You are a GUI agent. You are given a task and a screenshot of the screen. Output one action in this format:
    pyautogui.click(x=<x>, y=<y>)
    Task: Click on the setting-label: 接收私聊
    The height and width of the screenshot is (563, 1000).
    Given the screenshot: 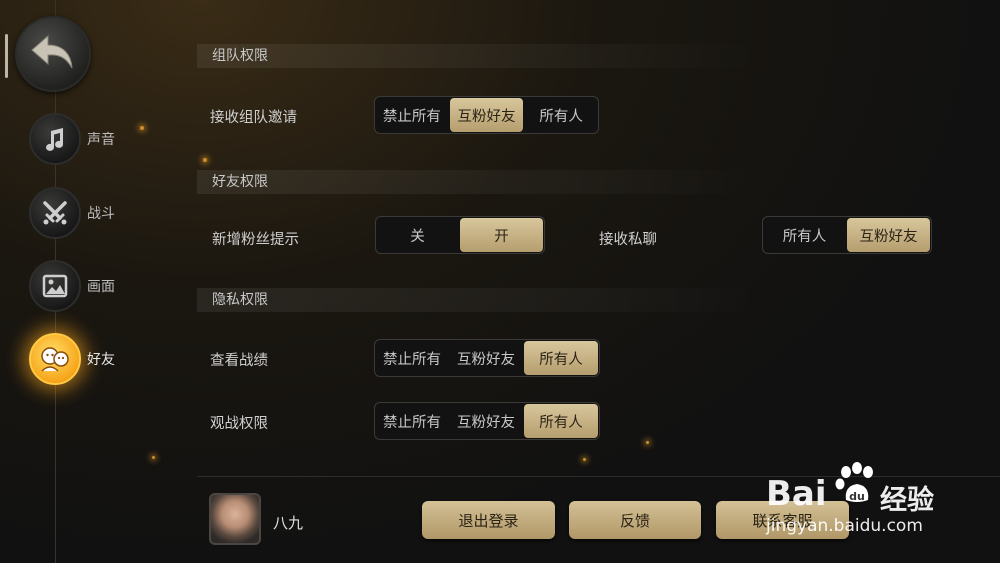 What is the action you would take?
    pyautogui.click(x=628, y=240)
    